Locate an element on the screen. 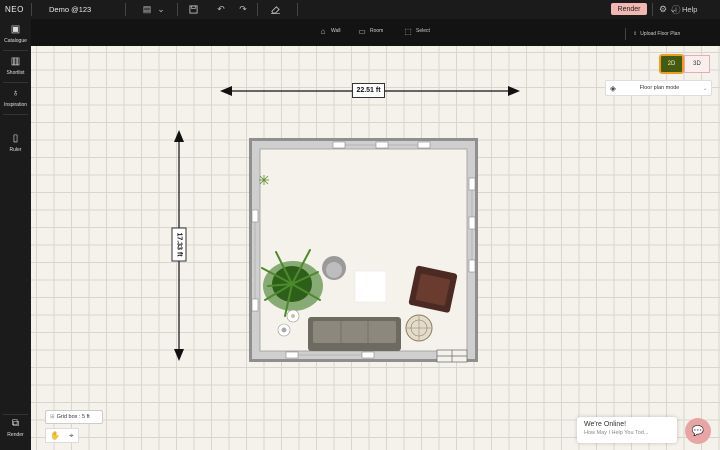 The height and width of the screenshot is (450, 720). recenter-icon: ⌖ is located at coordinates (71, 436).